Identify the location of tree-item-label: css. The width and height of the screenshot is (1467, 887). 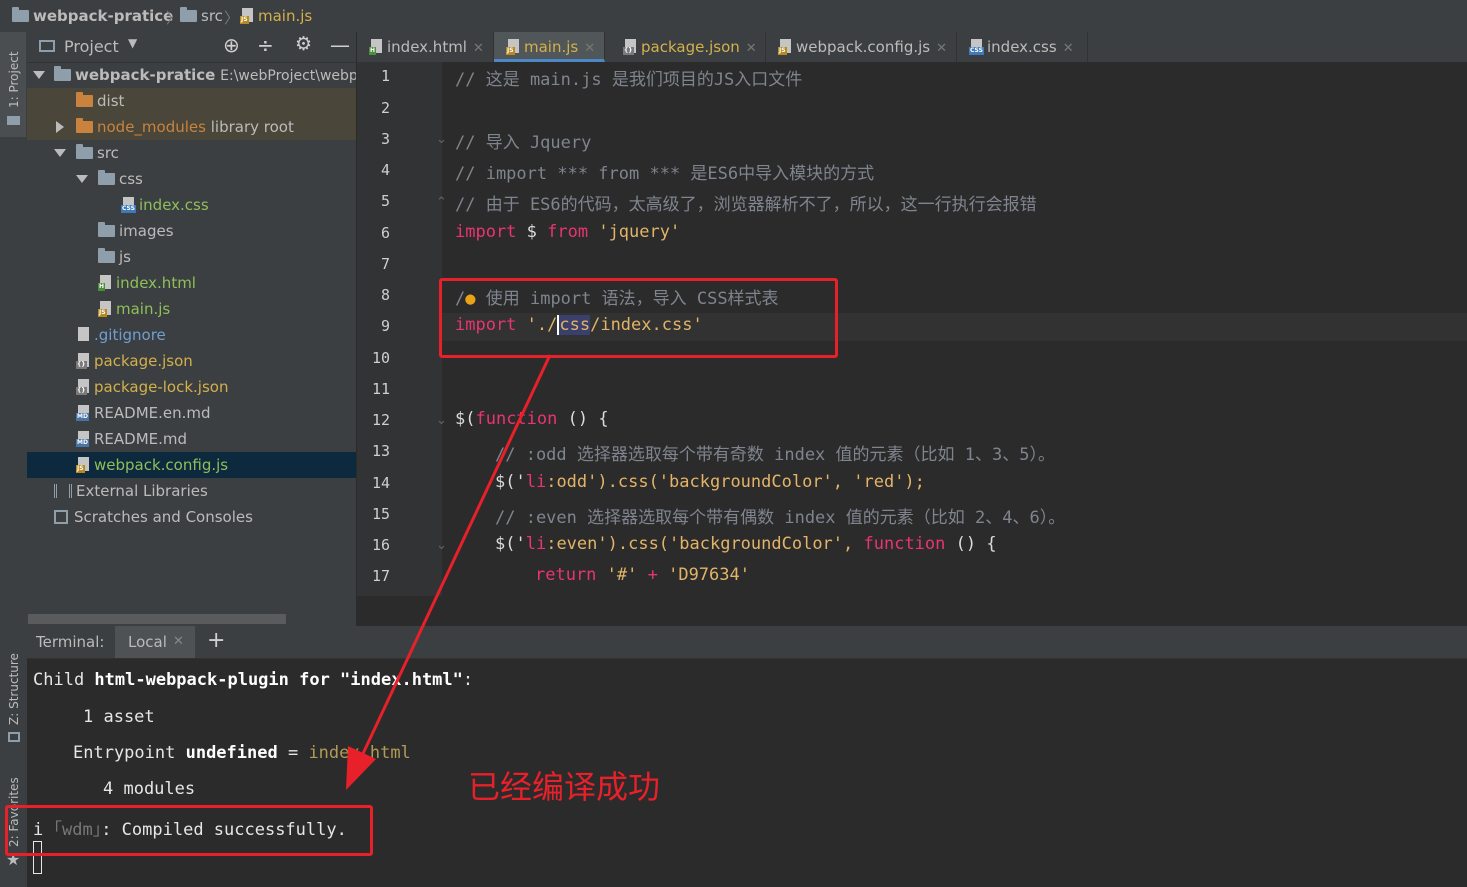
(131, 179).